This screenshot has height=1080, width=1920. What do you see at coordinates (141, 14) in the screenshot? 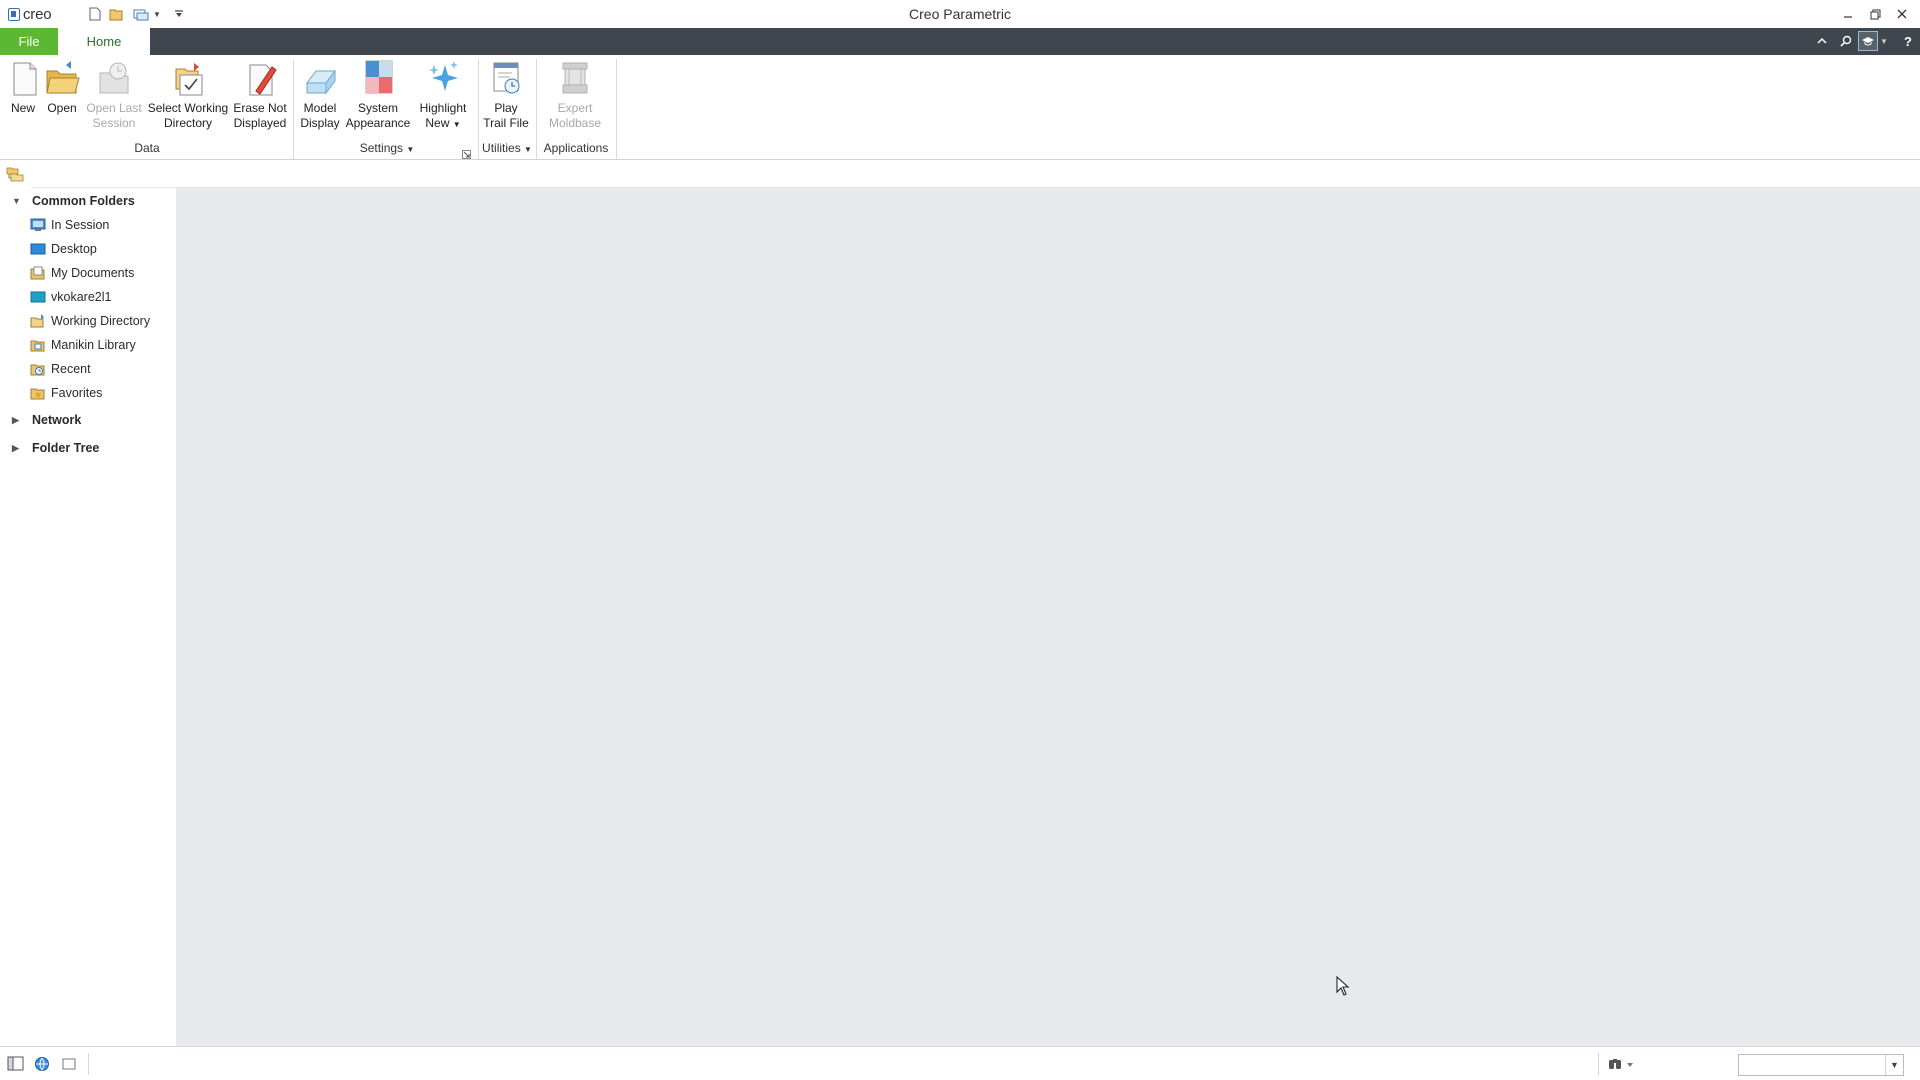
I see `quick-windows-icon` at bounding box center [141, 14].